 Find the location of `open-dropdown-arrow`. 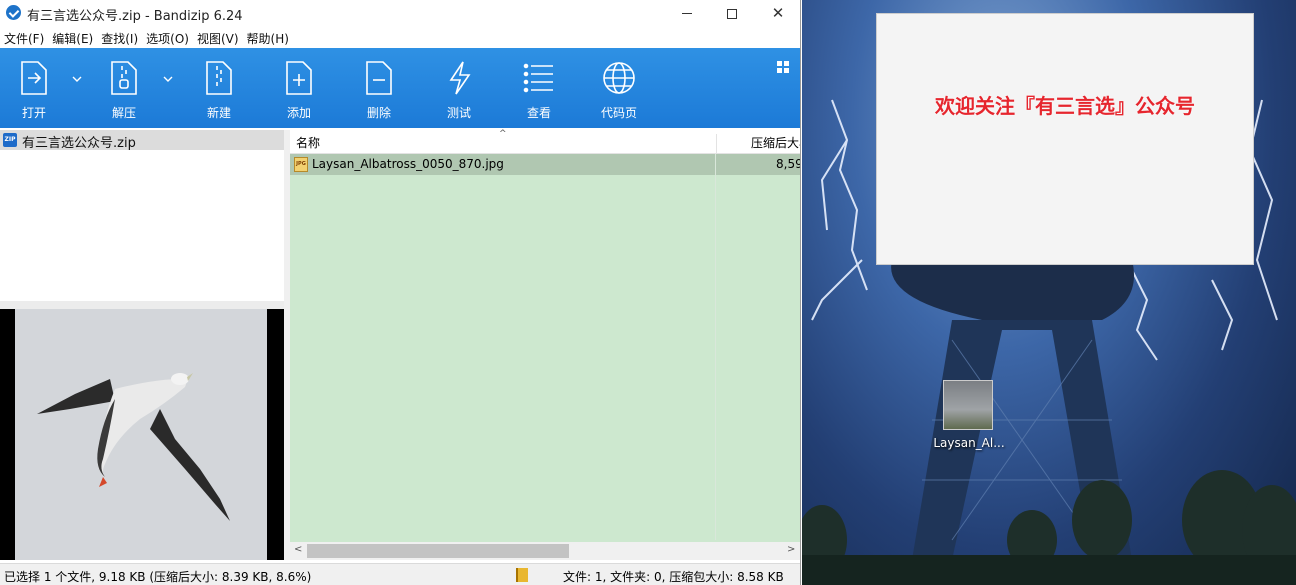

open-dropdown-arrow is located at coordinates (79, 79).